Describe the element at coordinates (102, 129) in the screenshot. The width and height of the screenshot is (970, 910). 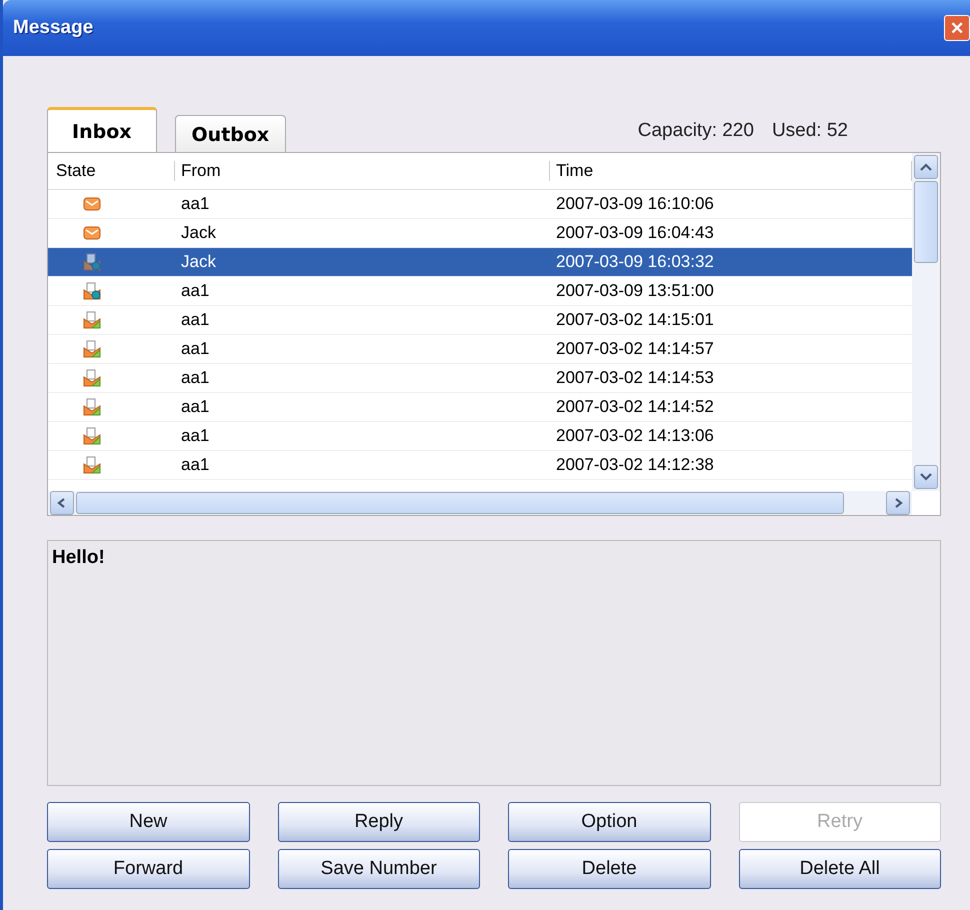
I see `tab: Inbox` at that location.